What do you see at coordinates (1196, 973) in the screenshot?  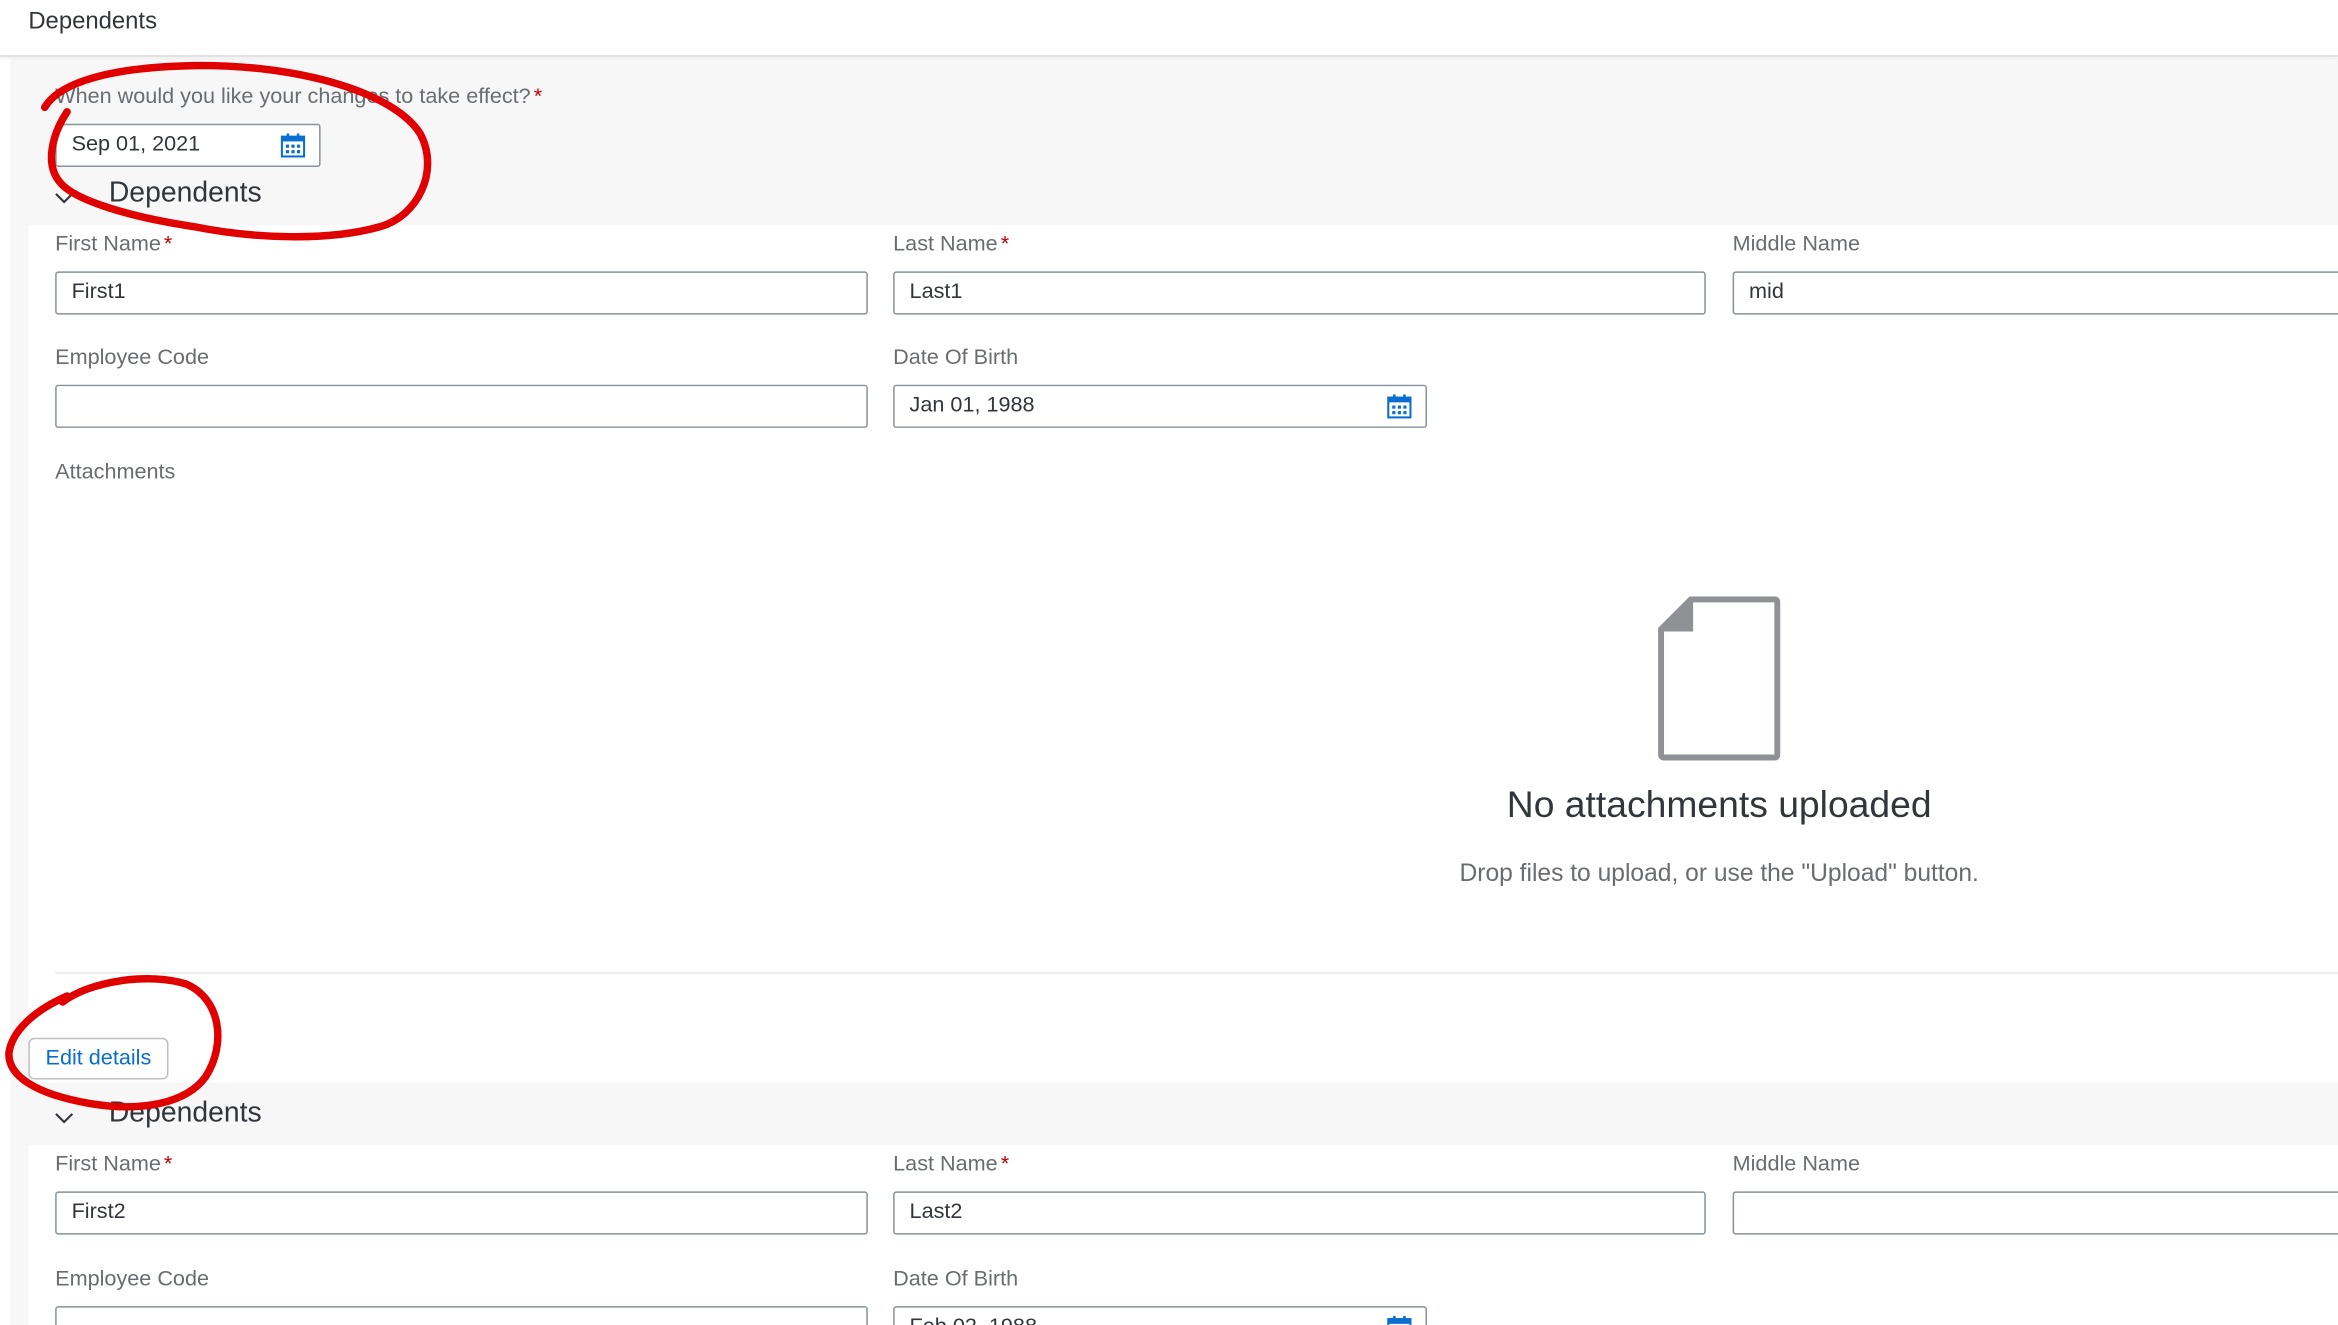 I see `divider` at bounding box center [1196, 973].